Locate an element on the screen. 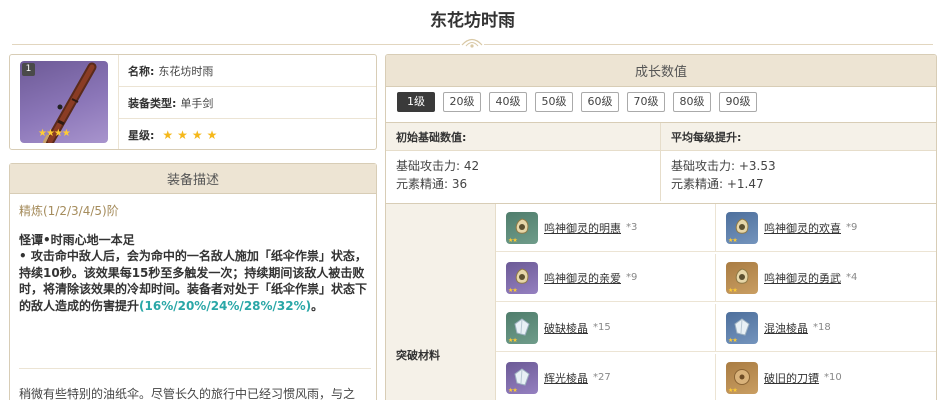 The width and height of the screenshot is (945, 400). level-tab-3: 50级 is located at coordinates (554, 102).